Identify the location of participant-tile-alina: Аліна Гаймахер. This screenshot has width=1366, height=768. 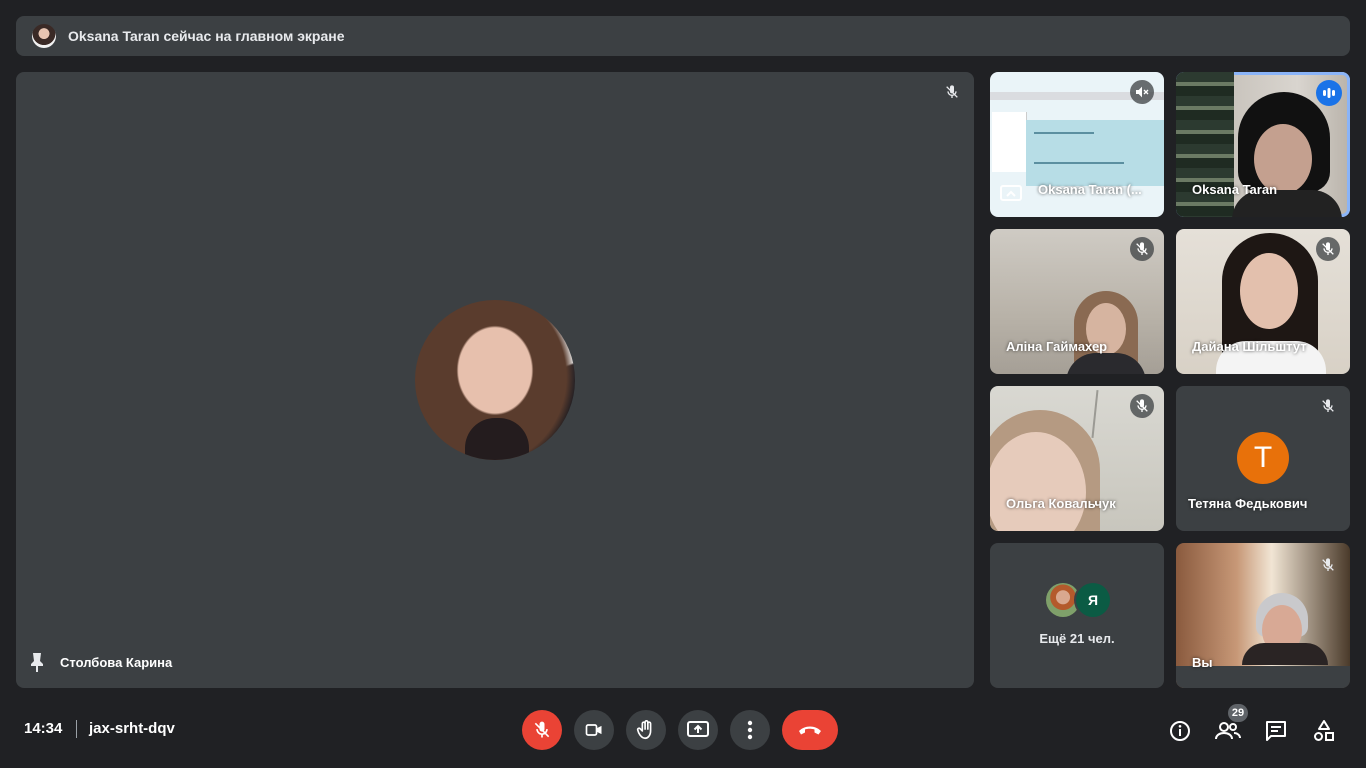
(1077, 301).